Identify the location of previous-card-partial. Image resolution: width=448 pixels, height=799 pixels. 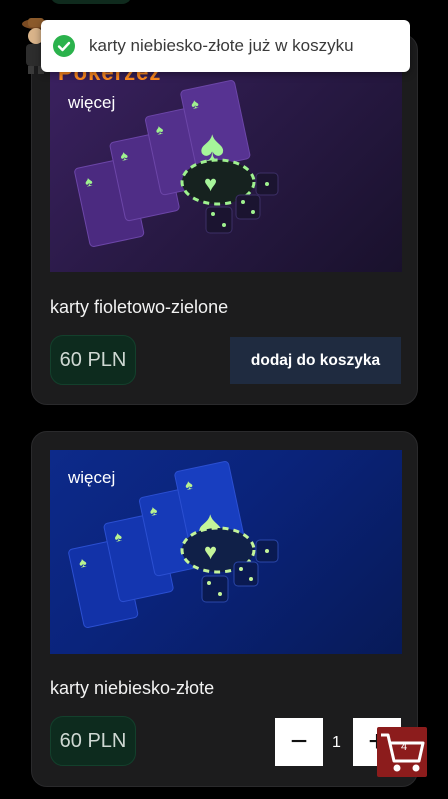
(224, 4).